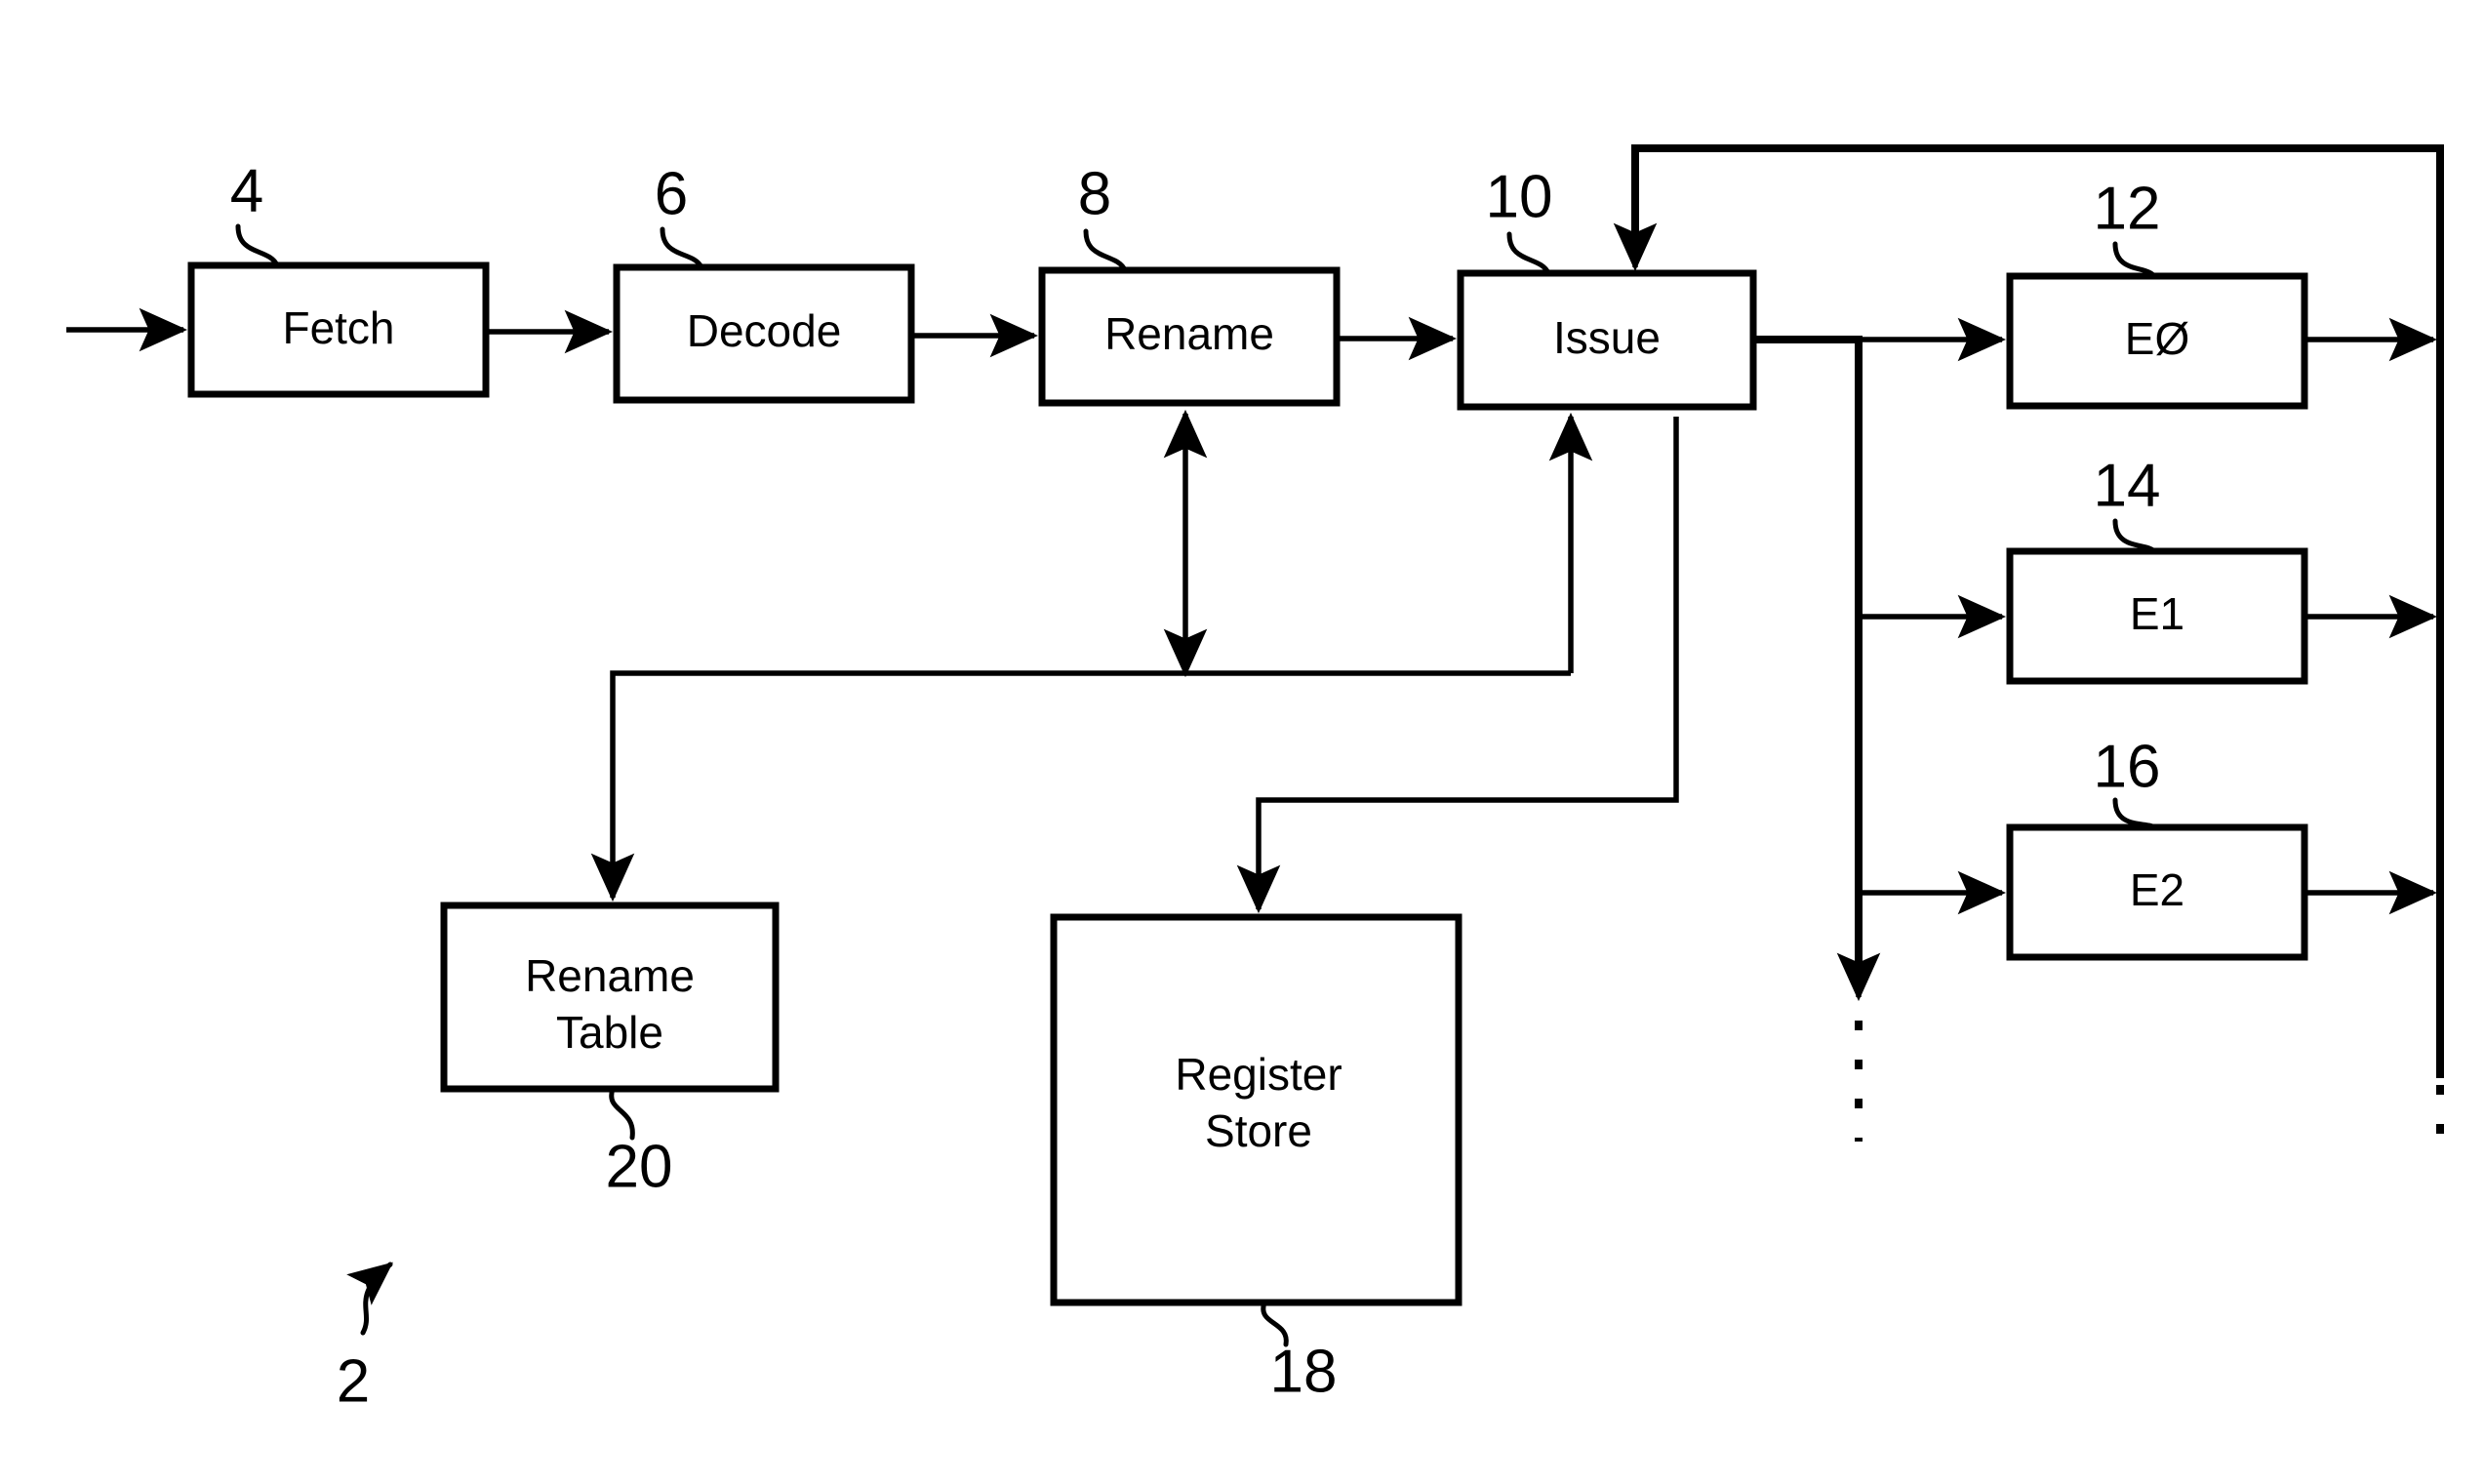 Image resolution: width=2484 pixels, height=1484 pixels. Describe the element at coordinates (1095, 193) in the screenshot. I see `ref-numeral-8: 8` at that location.